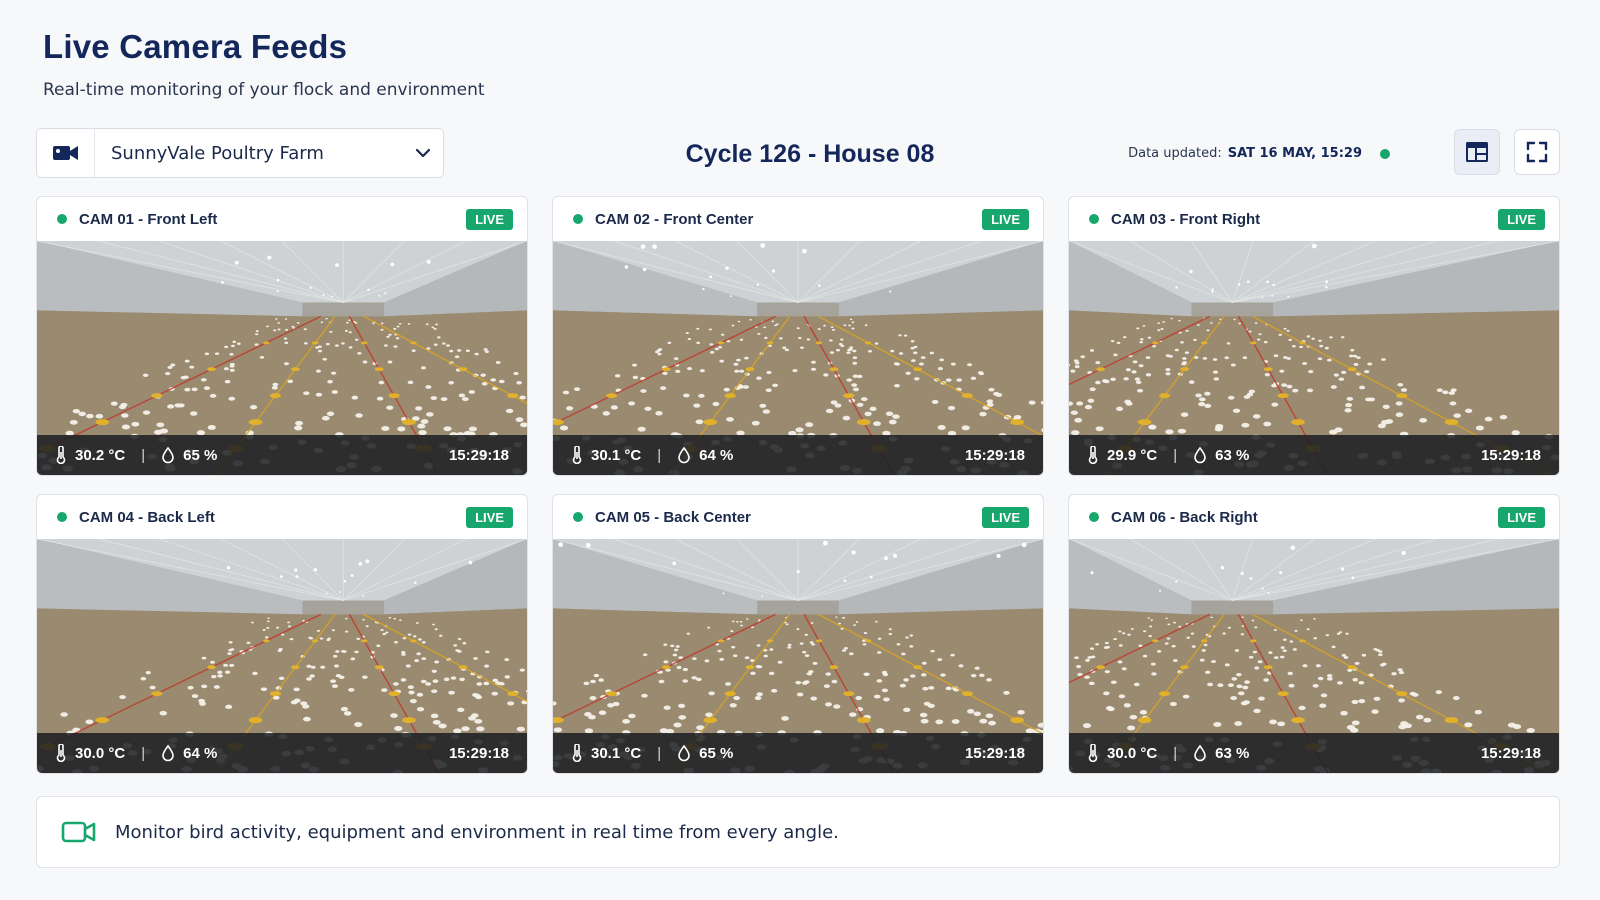  I want to click on cycle-house-title: Cycle 126 - House 08, so click(810, 154).